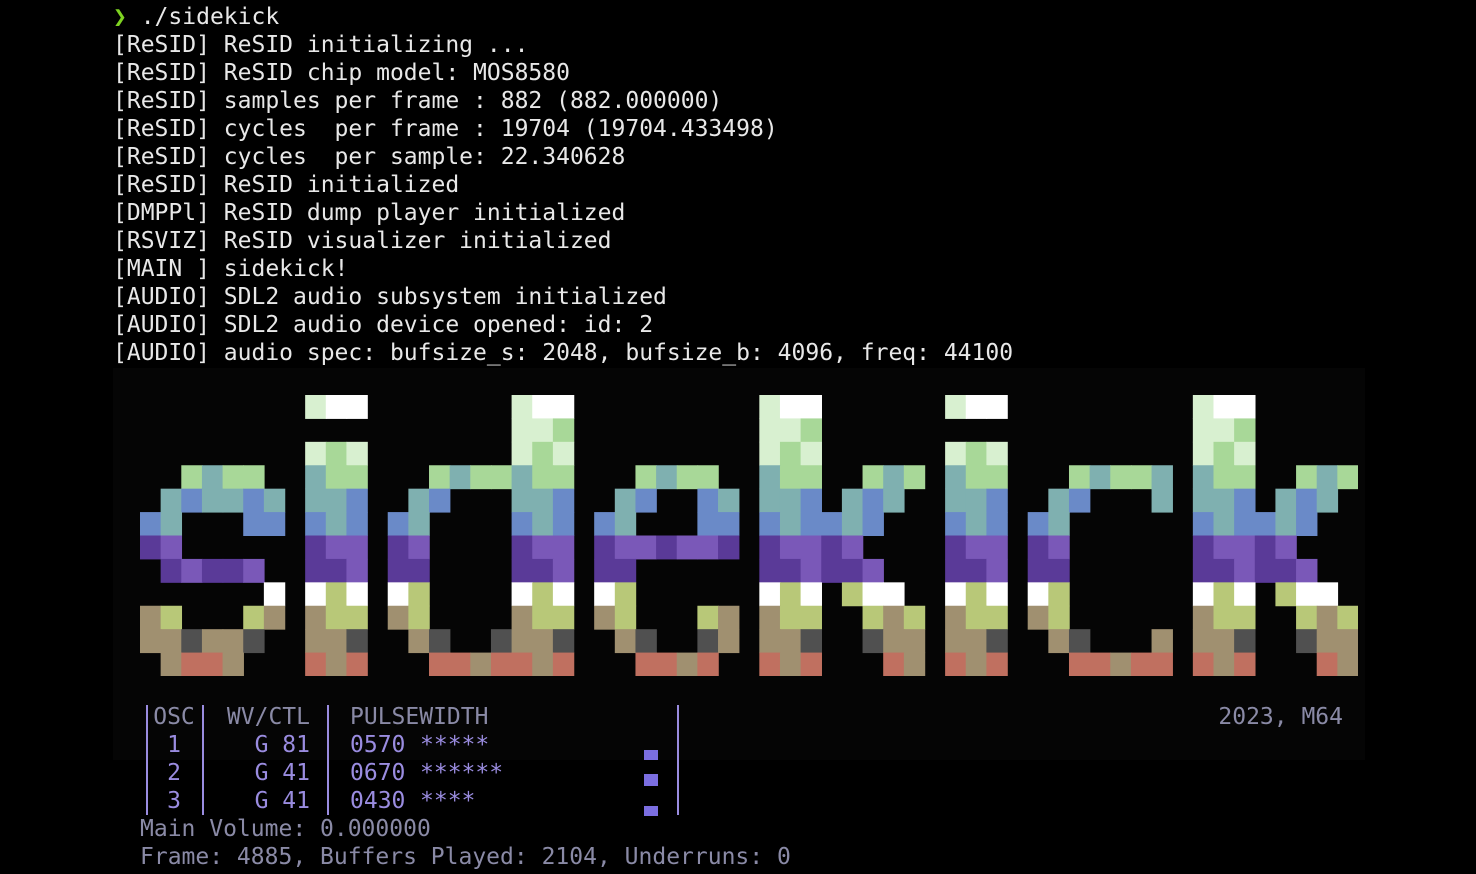  I want to click on header-osc: OSC, so click(174, 717).